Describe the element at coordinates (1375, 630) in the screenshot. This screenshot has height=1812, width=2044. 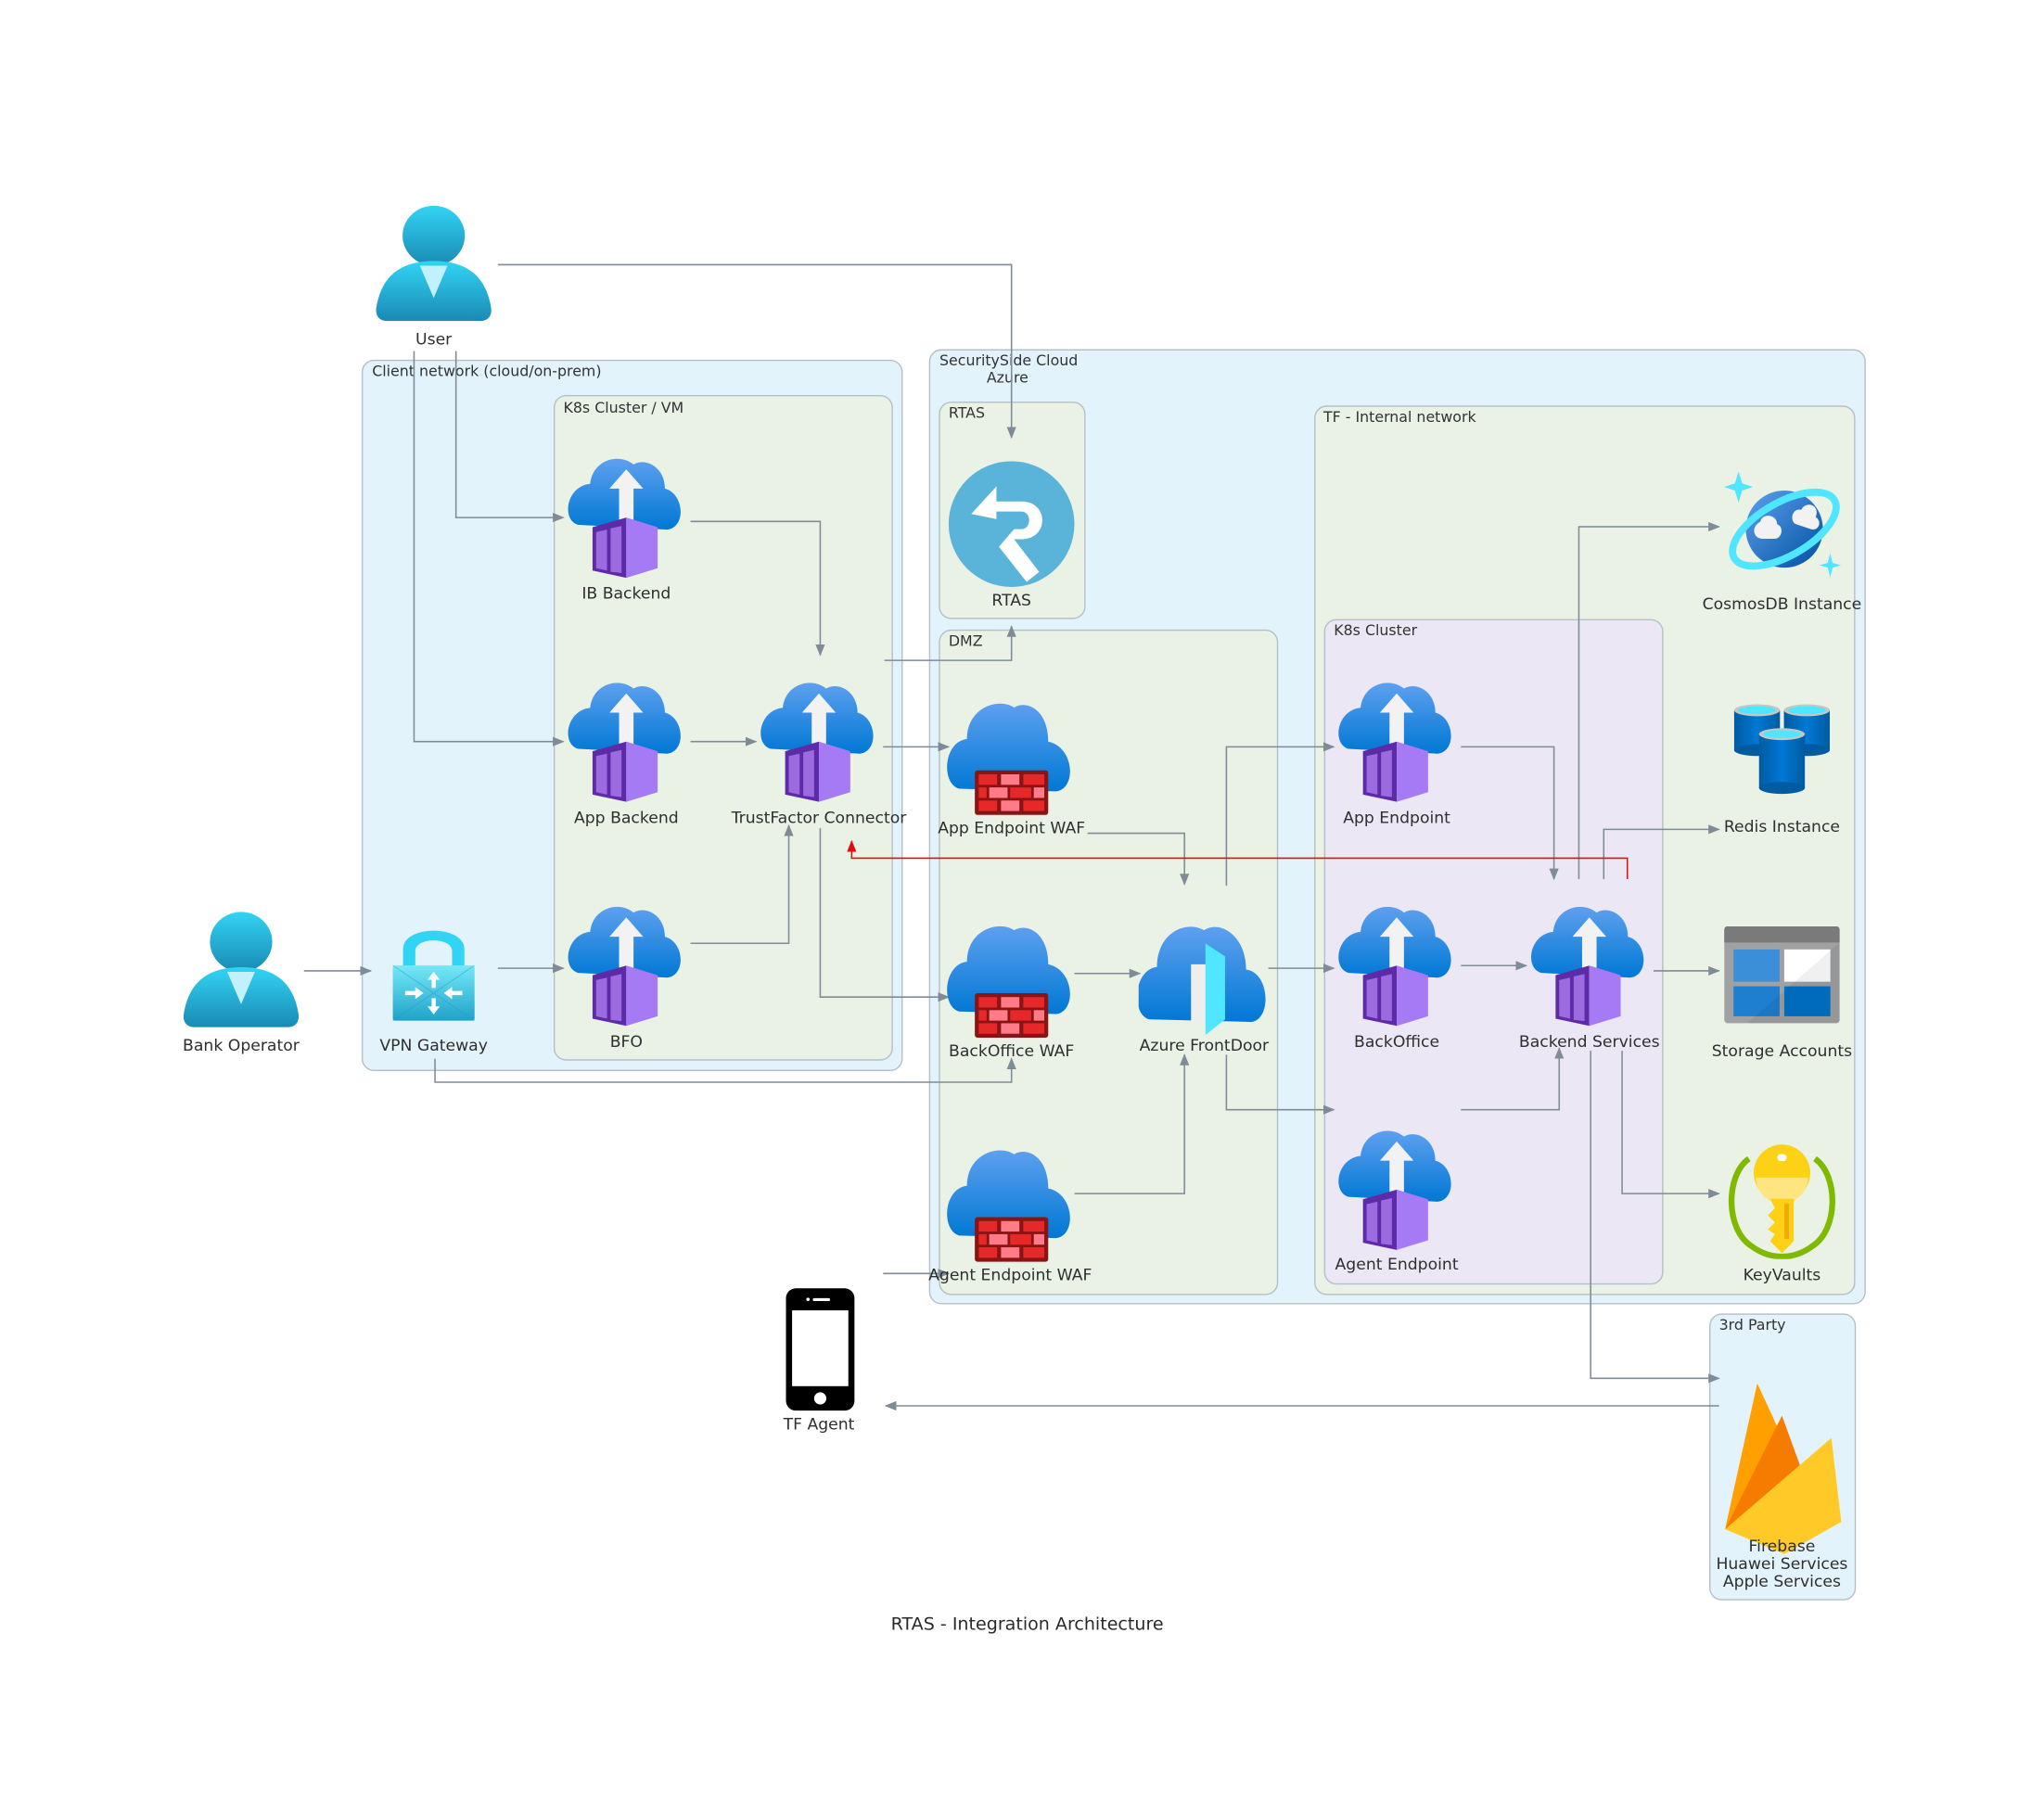
I see `group-tf-k8s-label: K8s Cluster` at that location.